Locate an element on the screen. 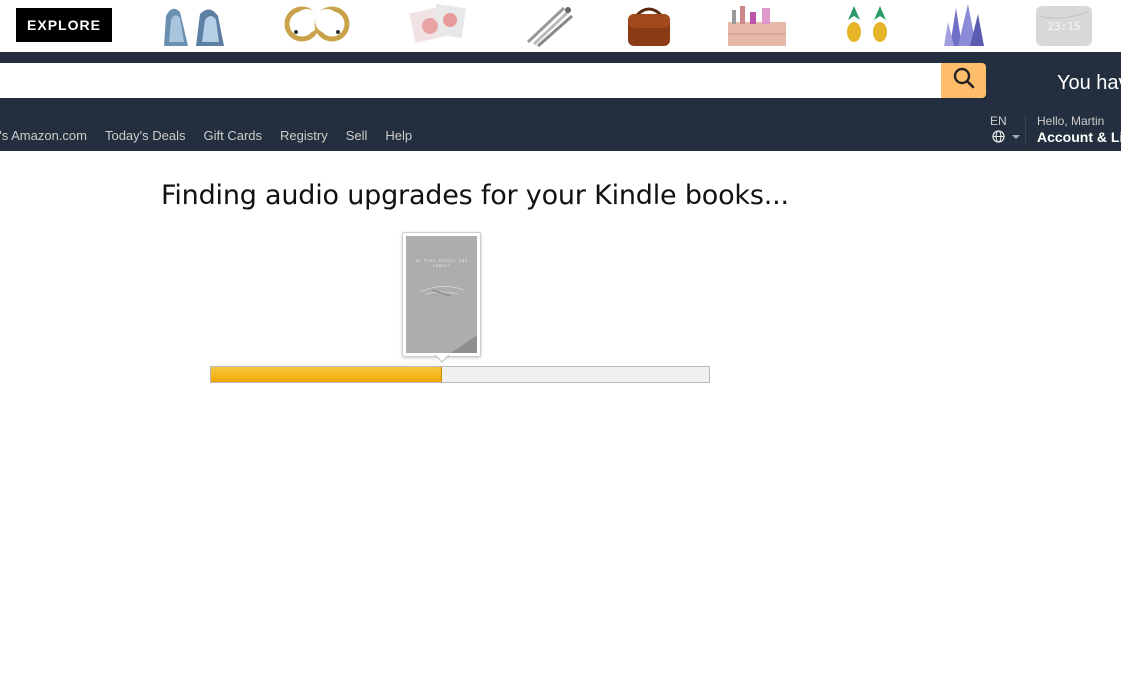 The height and width of the screenshot is (684, 1121). geode-bookends-icon is located at coordinates (193, 25).